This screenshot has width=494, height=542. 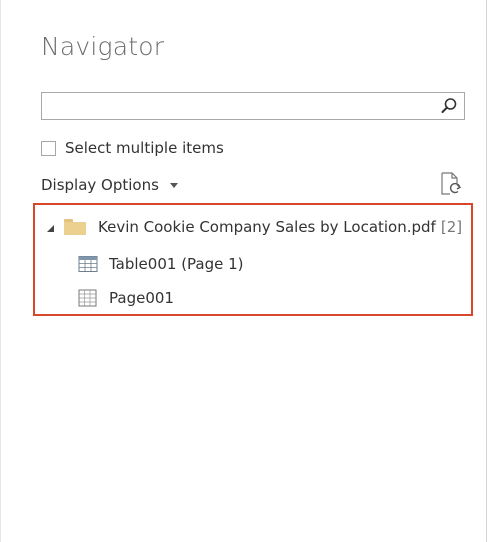 I want to click on folder-icon, so click(x=75, y=227).